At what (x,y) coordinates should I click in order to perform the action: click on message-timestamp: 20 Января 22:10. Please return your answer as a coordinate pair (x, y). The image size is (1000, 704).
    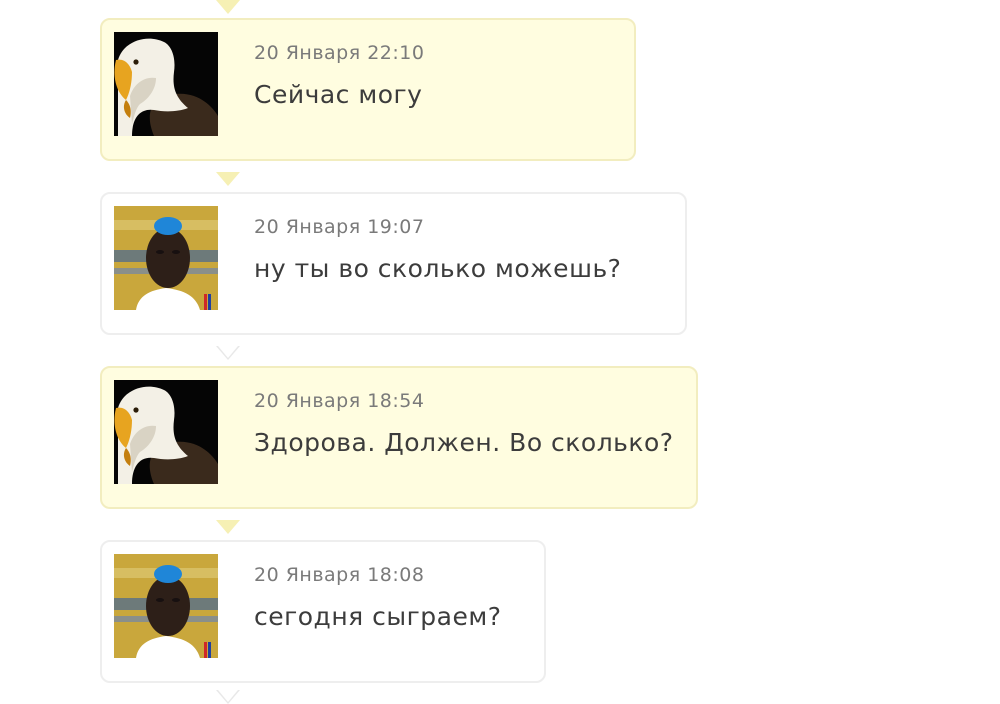
    Looking at the image, I should click on (339, 53).